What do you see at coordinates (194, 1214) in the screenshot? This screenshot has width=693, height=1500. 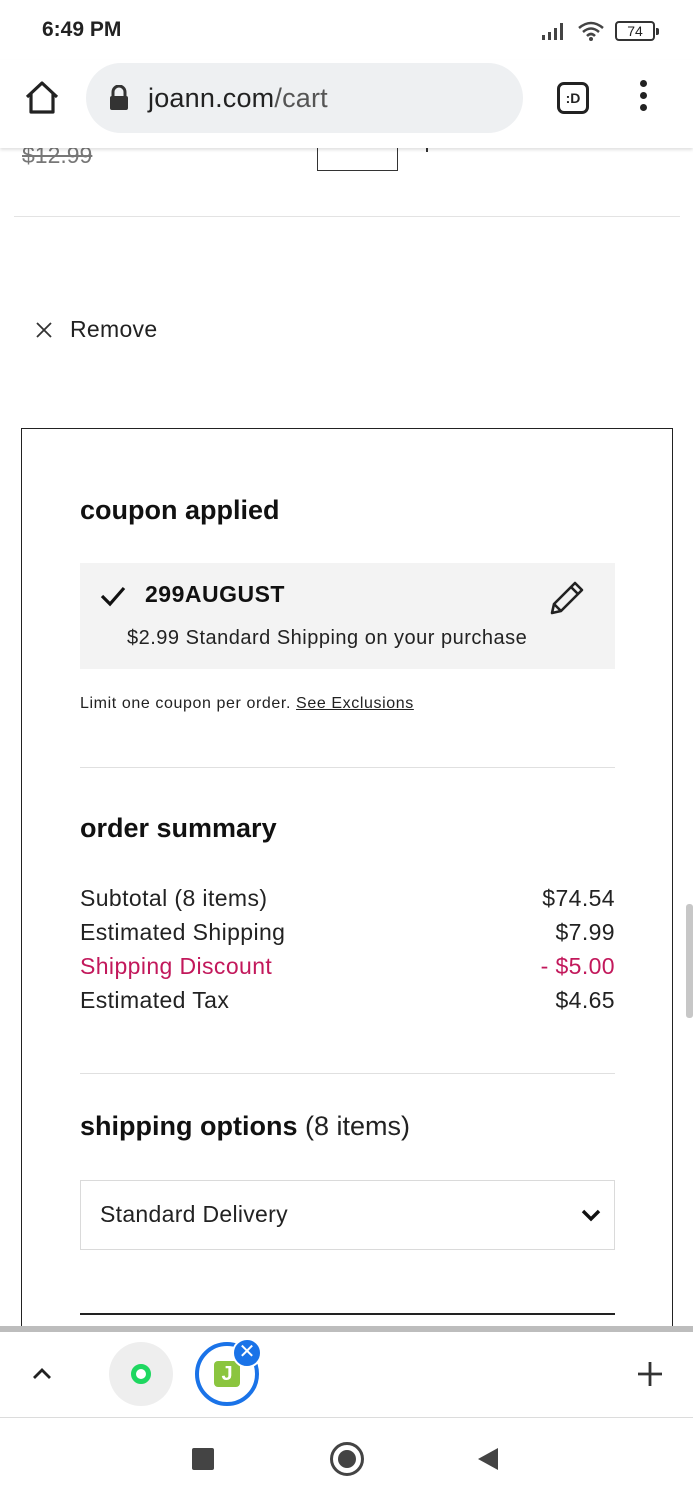 I see `shipping-selected-value: Standard Delivery` at bounding box center [194, 1214].